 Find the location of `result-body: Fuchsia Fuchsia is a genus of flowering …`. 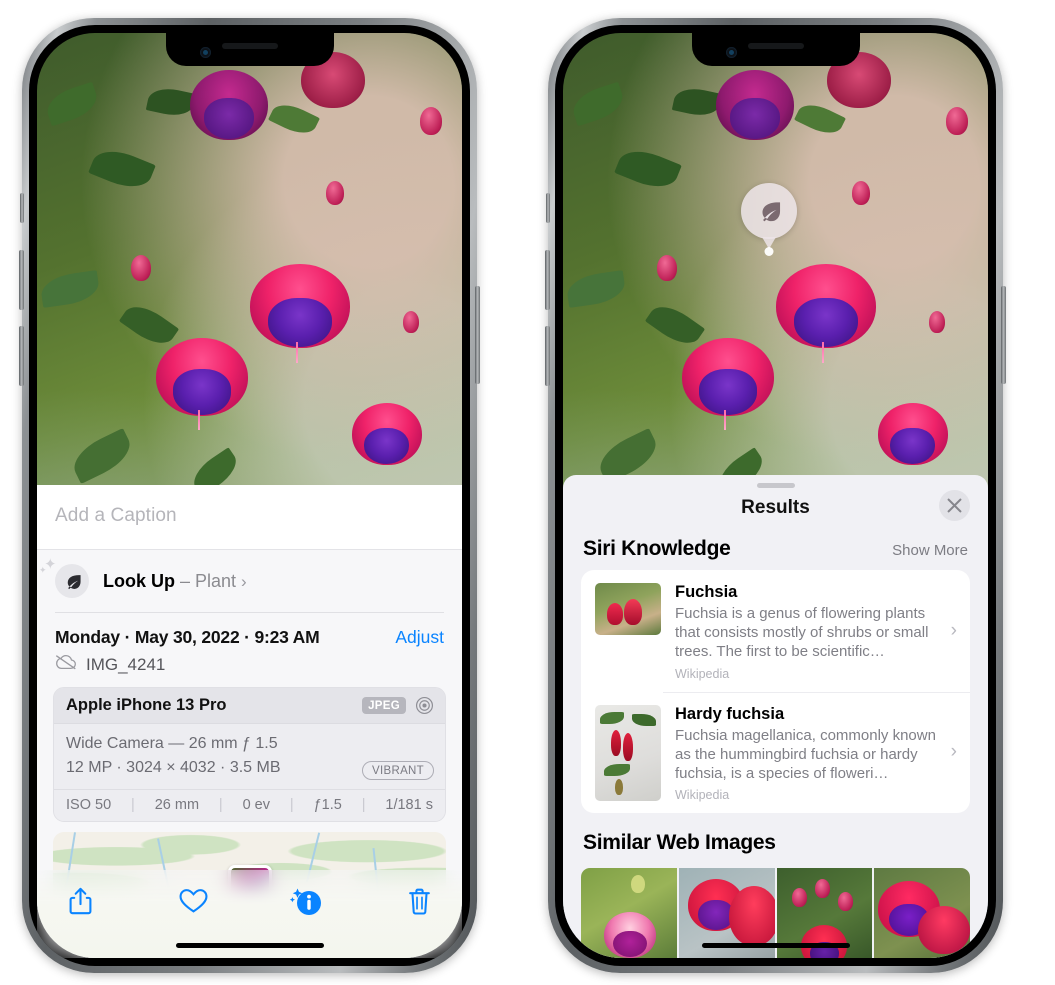

result-body: Fuchsia Fuchsia is a genus of flowering … is located at coordinates (816, 632).